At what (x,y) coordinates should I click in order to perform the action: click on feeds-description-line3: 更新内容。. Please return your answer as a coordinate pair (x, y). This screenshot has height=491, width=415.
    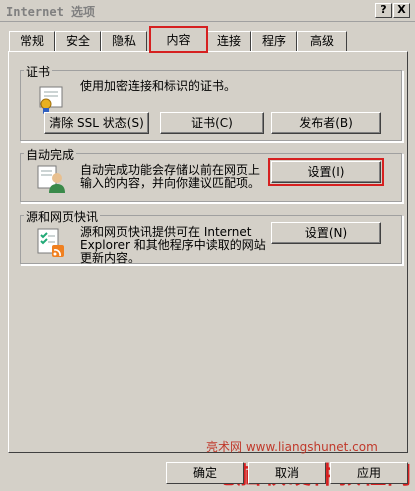
    Looking at the image, I should click on (110, 258).